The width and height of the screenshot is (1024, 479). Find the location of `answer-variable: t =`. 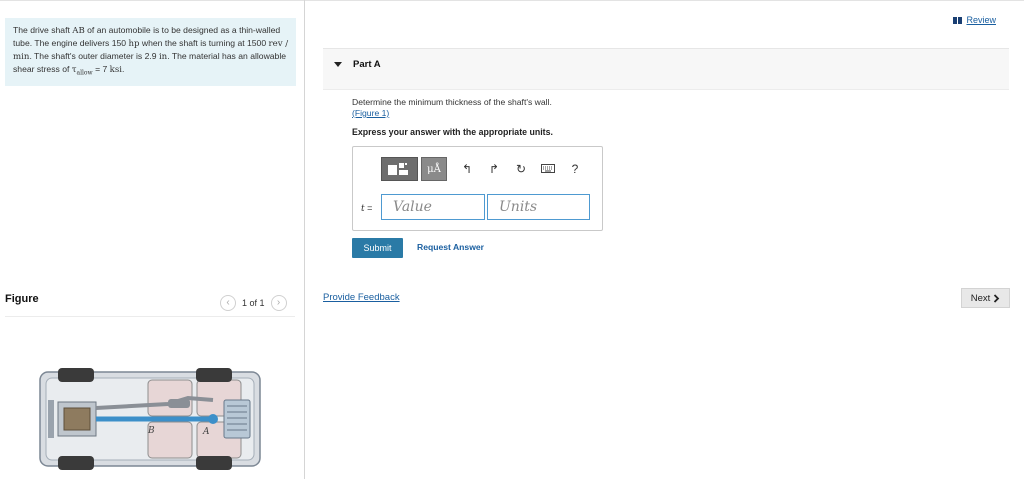

answer-variable: t = is located at coordinates (366, 208).